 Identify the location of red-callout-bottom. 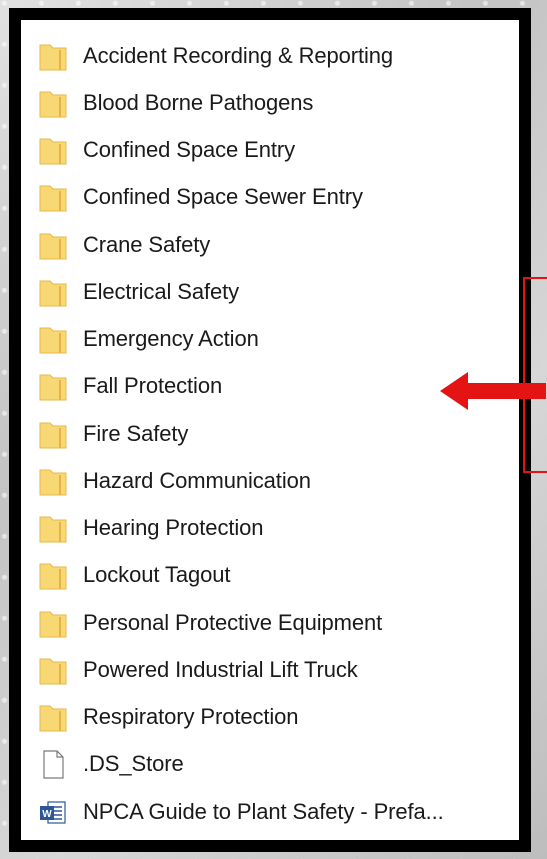
(535, 472).